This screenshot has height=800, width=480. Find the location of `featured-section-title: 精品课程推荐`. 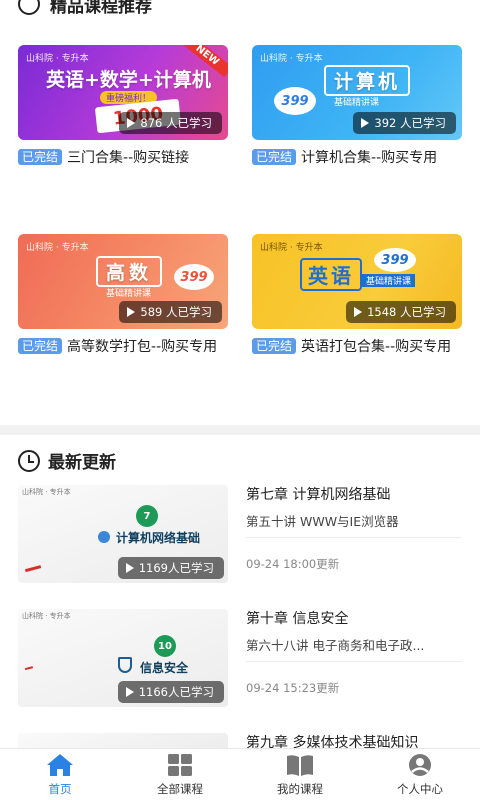

featured-section-title: 精品课程推荐 is located at coordinates (101, 8).